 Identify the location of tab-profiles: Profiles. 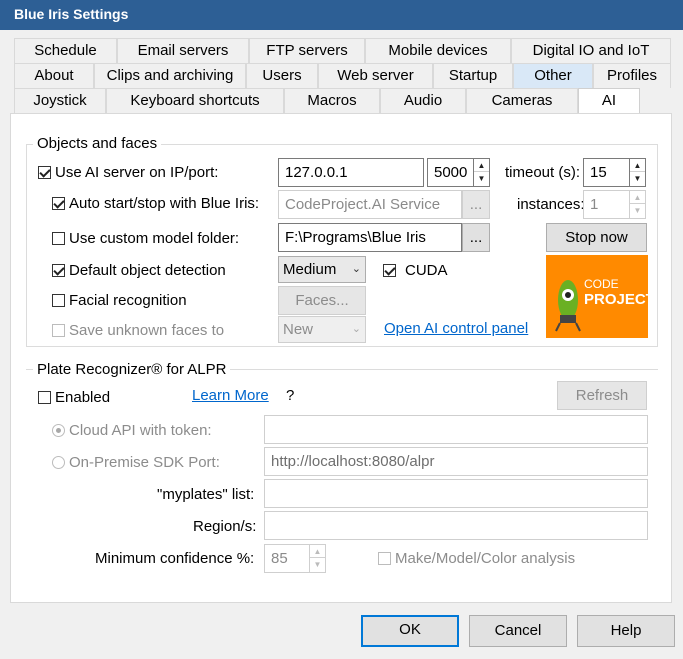
(632, 75).